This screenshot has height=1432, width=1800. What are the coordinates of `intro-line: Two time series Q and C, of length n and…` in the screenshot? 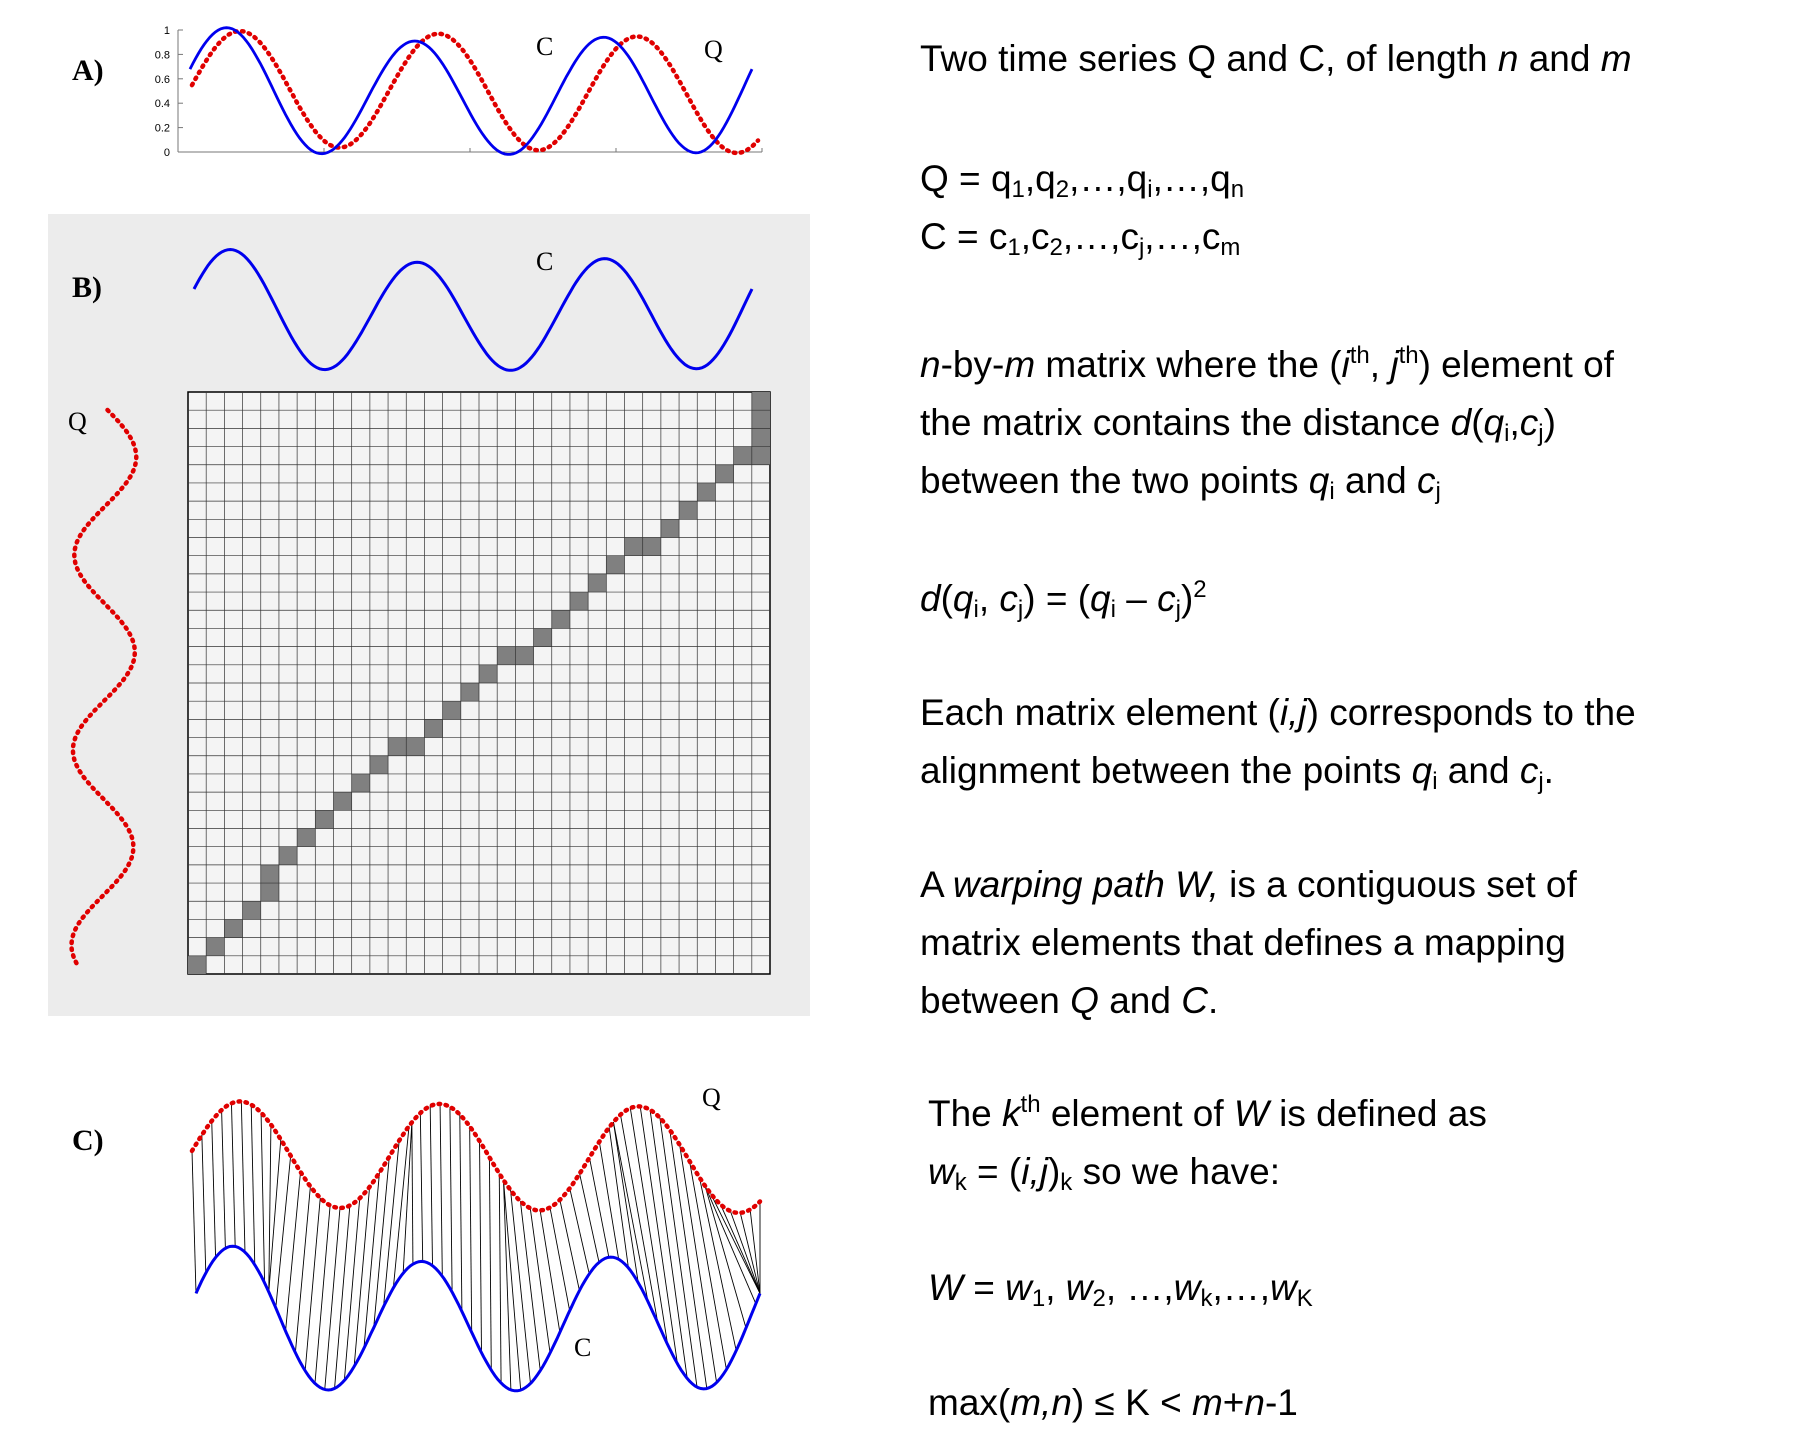 It's located at (1276, 59).